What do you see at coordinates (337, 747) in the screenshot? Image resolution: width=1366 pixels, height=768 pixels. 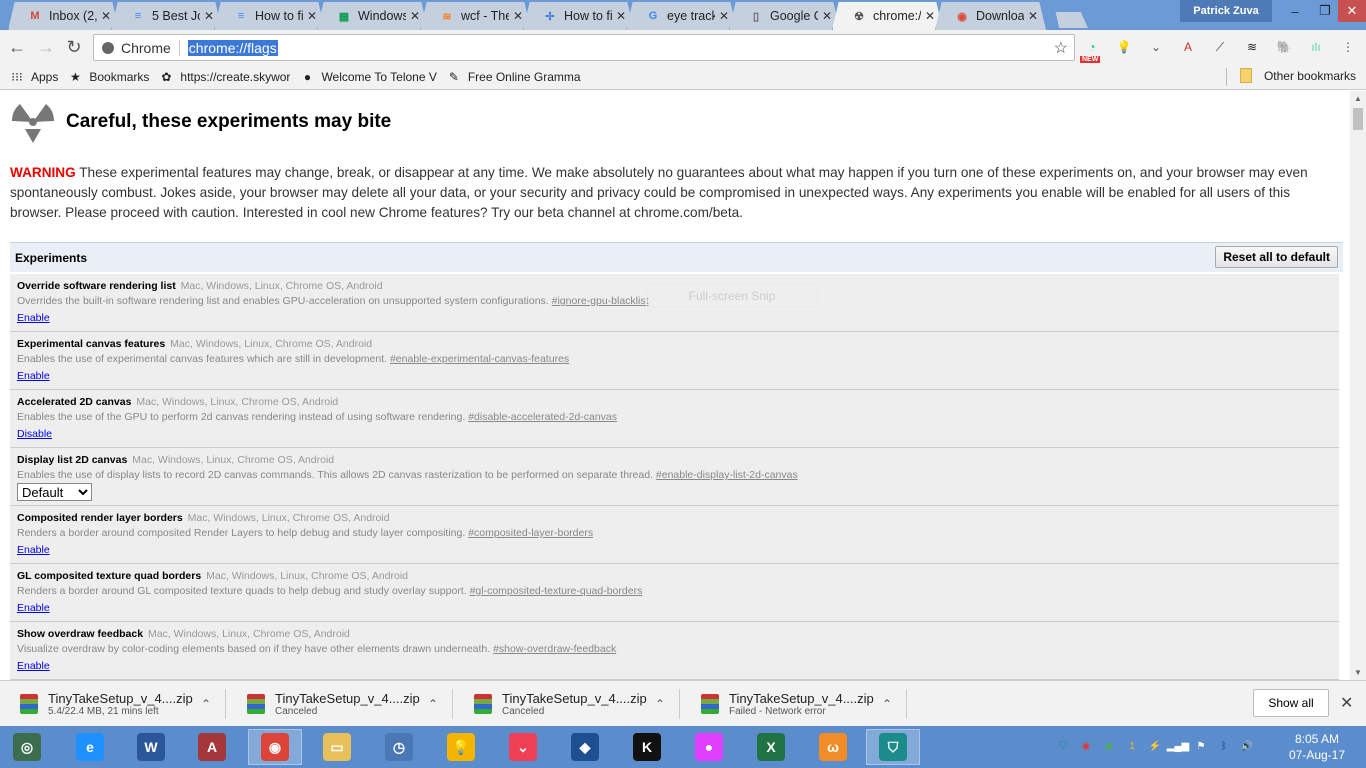 I see `taskbar-app: ▭` at bounding box center [337, 747].